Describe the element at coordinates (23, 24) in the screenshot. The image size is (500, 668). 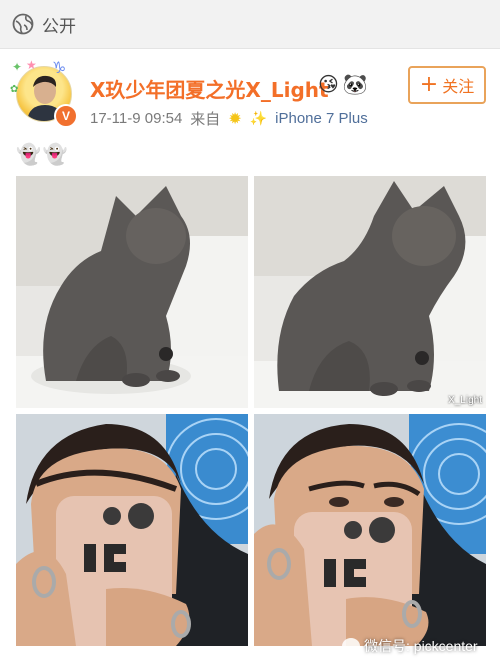
I see `globe-icon` at that location.